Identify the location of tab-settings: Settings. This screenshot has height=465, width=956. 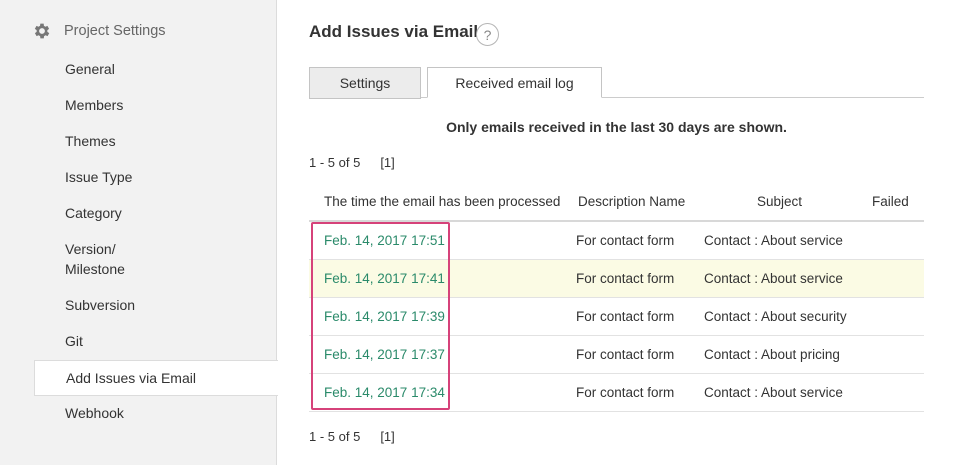
(365, 83).